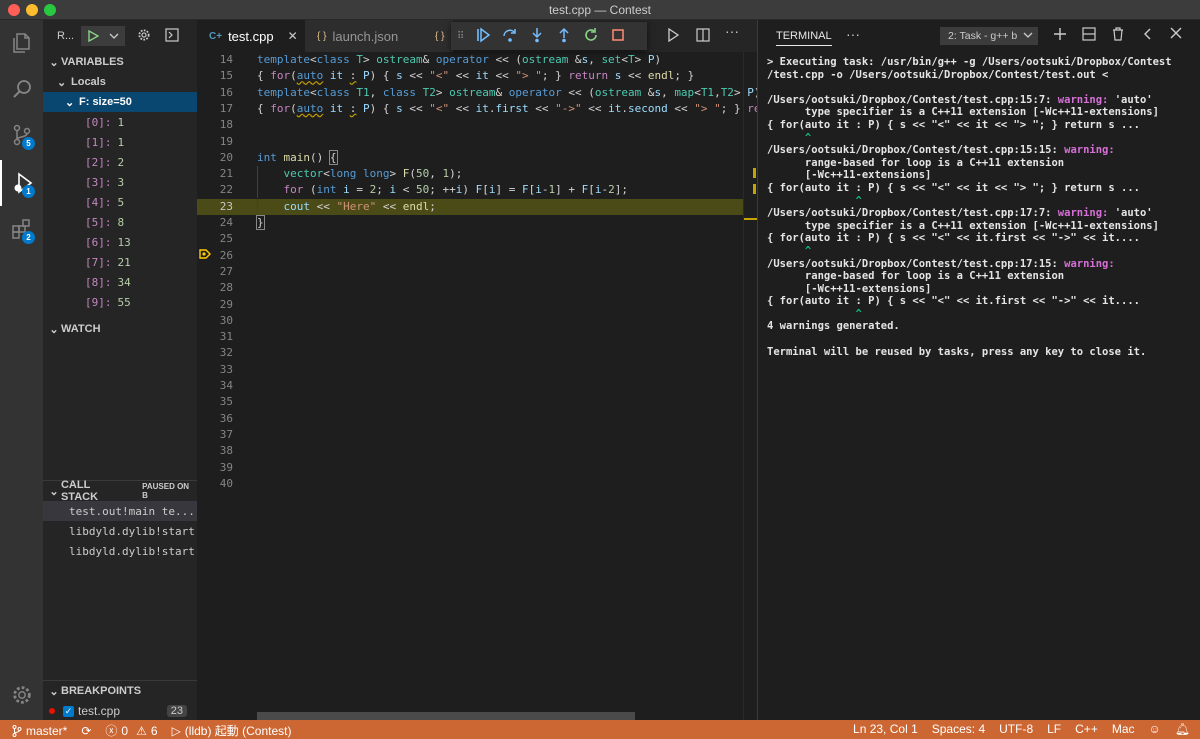 The height and width of the screenshot is (739, 1200). Describe the element at coordinates (1054, 729) in the screenshot. I see `end-of-line: LF` at that location.